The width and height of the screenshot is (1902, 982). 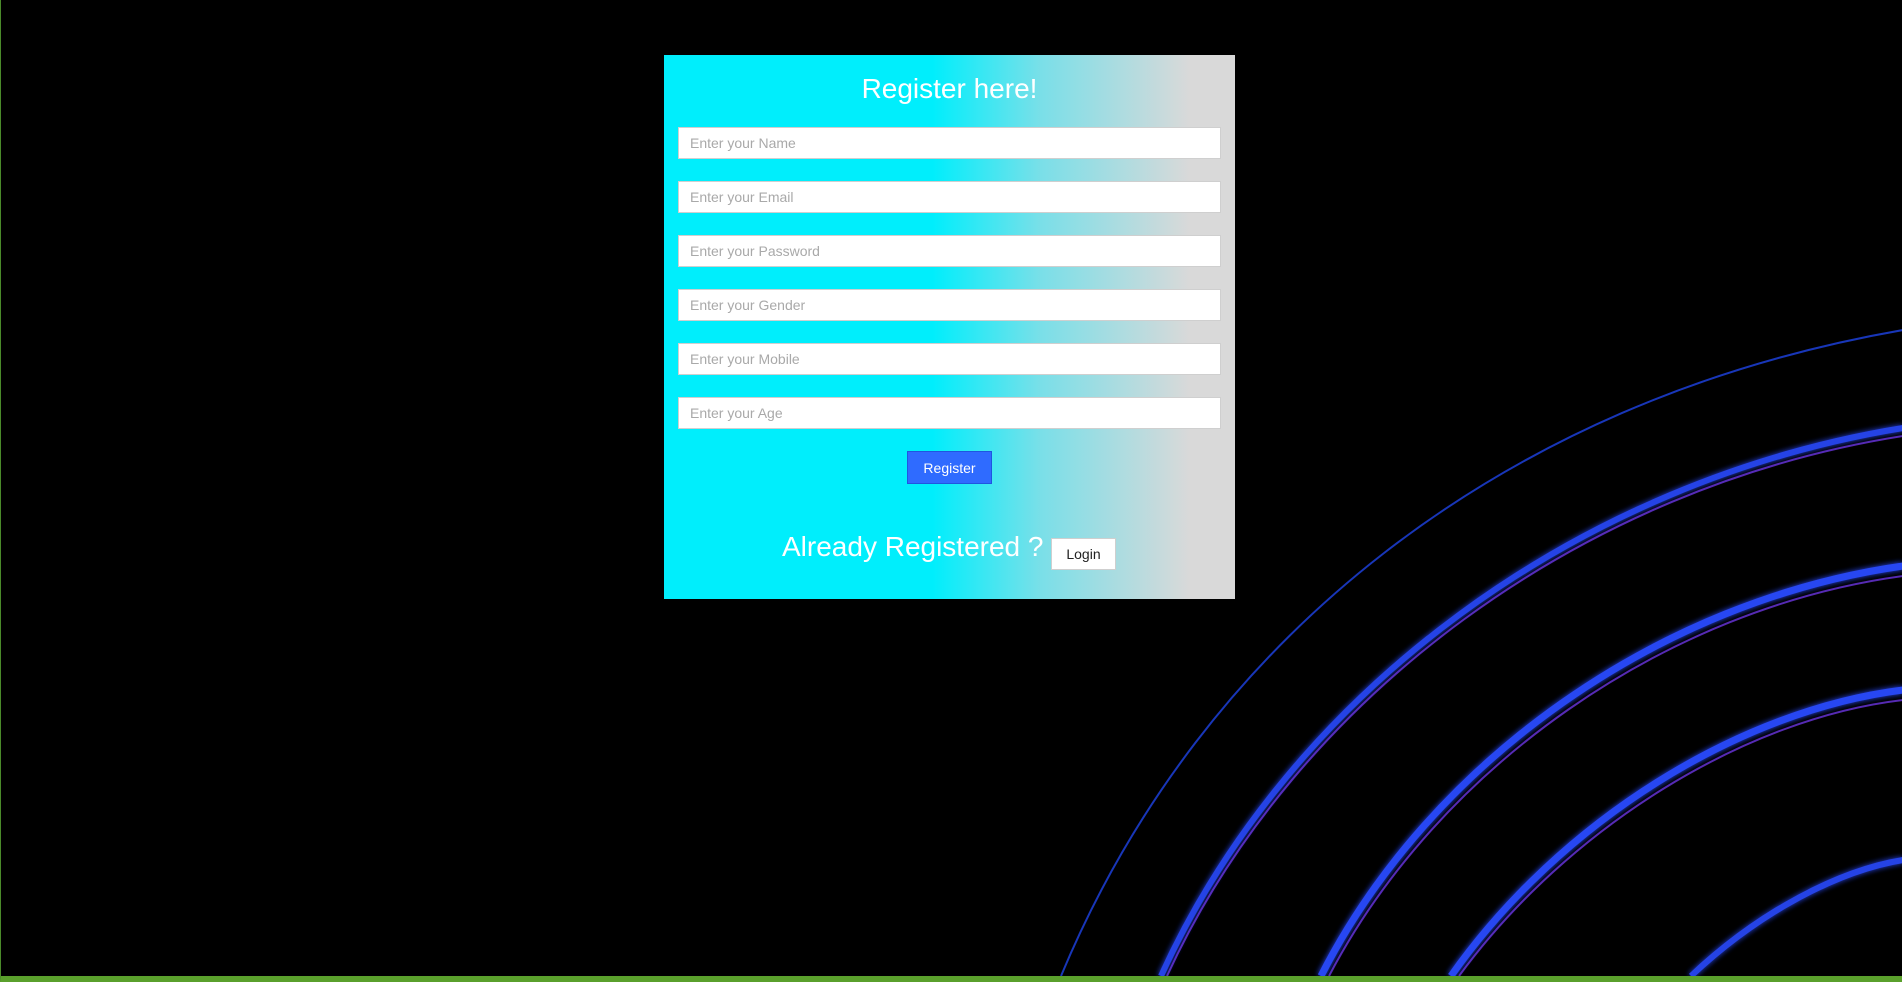 I want to click on name-input, so click(x=949, y=143).